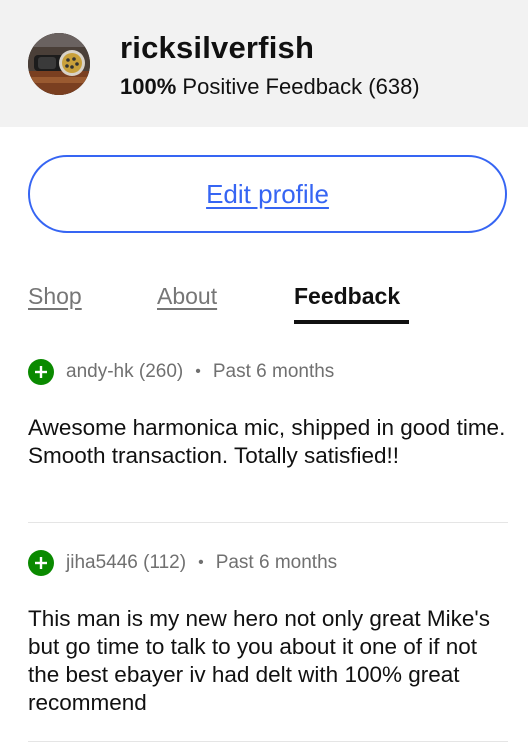 The height and width of the screenshot is (749, 528). Describe the element at coordinates (347, 296) in the screenshot. I see `tab-feedback: Feedback` at that location.